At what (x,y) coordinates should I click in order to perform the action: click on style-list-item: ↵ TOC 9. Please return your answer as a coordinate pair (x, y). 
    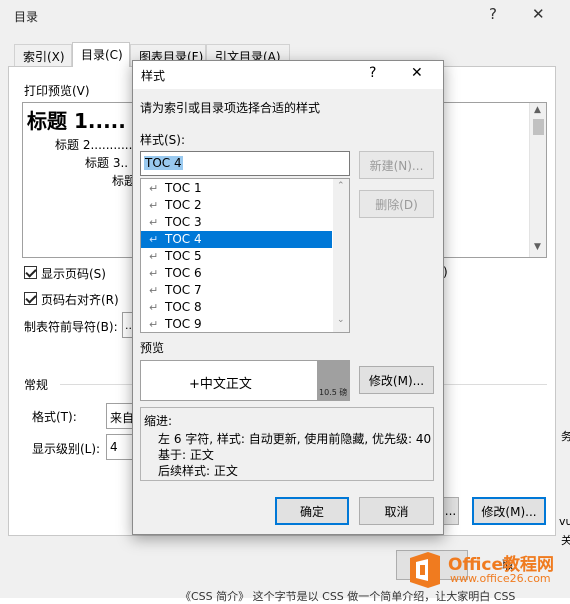
    Looking at the image, I should click on (236, 324).